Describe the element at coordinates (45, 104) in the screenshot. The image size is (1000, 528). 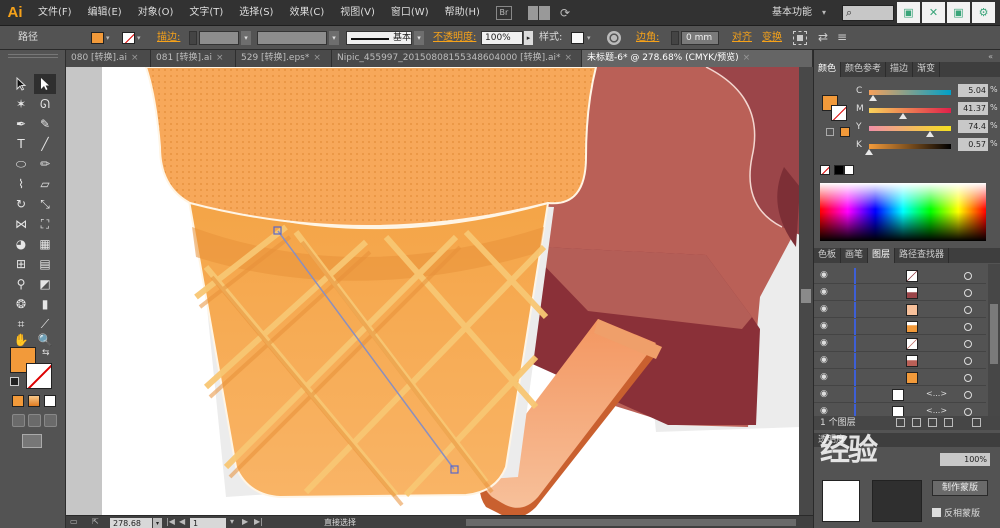
I see `lasso-icon: ᘏ` at that location.